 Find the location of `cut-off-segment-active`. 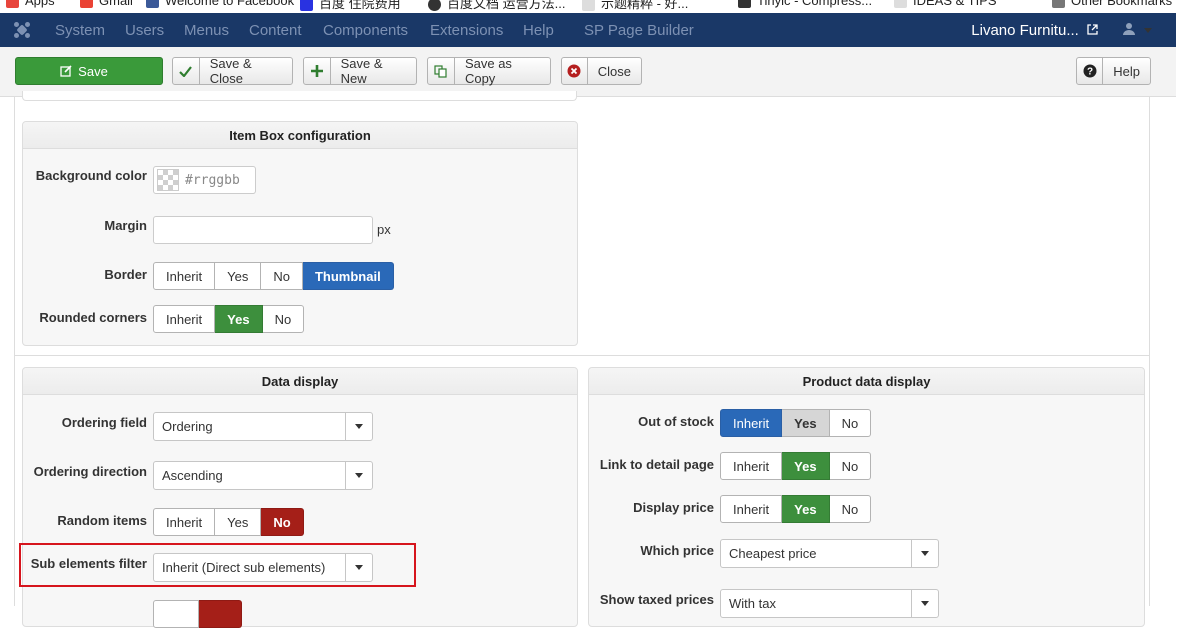

cut-off-segment-active is located at coordinates (220, 614).